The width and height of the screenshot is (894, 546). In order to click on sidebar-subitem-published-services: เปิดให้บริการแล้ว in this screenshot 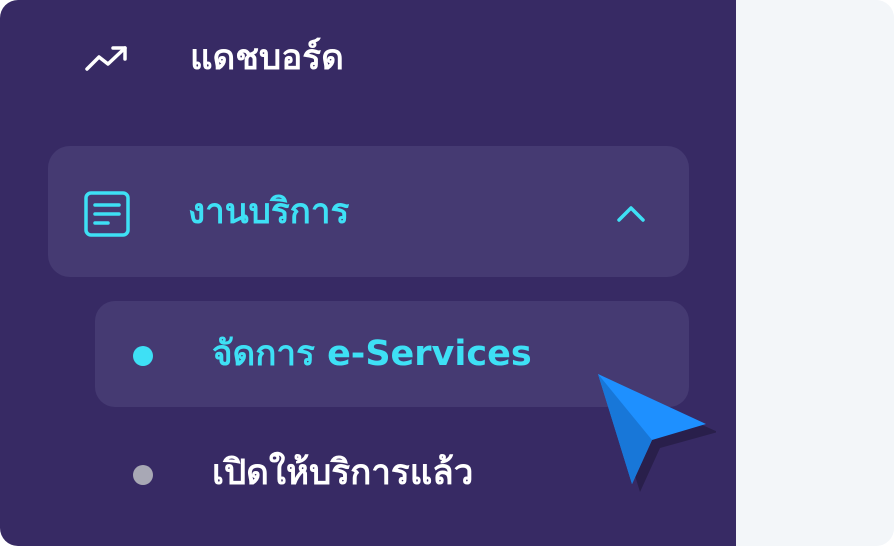, I will do `click(392, 473)`.